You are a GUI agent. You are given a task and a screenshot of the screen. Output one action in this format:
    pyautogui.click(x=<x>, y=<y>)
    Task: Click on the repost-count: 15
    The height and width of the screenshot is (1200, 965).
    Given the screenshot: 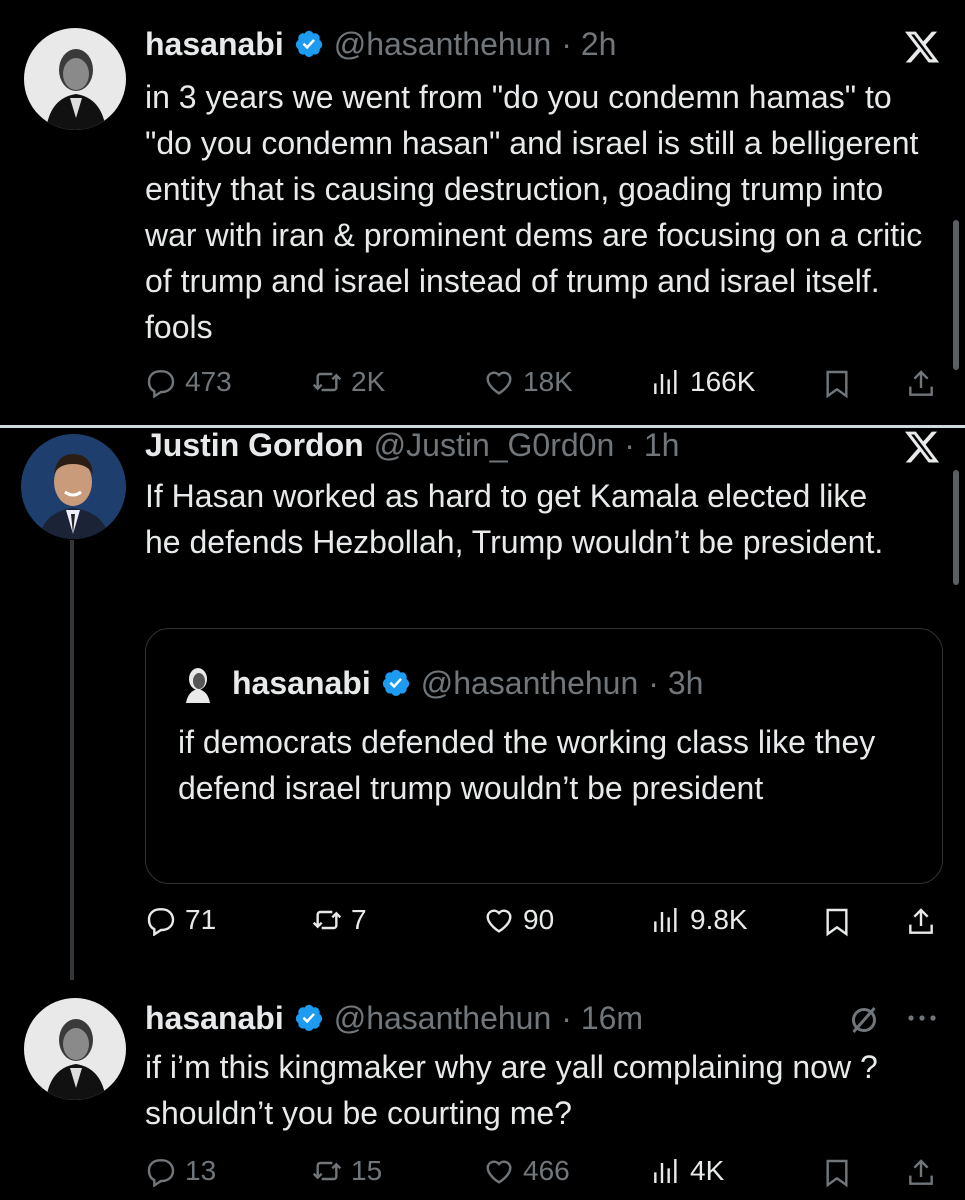 What is the action you would take?
    pyautogui.click(x=367, y=1170)
    